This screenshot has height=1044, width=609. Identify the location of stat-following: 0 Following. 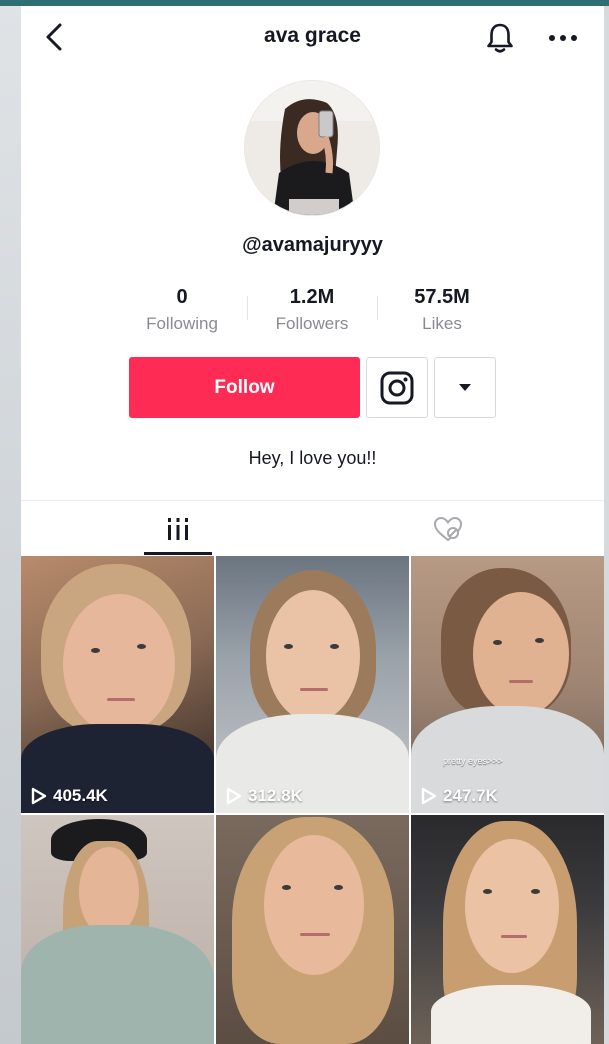
(182, 310).